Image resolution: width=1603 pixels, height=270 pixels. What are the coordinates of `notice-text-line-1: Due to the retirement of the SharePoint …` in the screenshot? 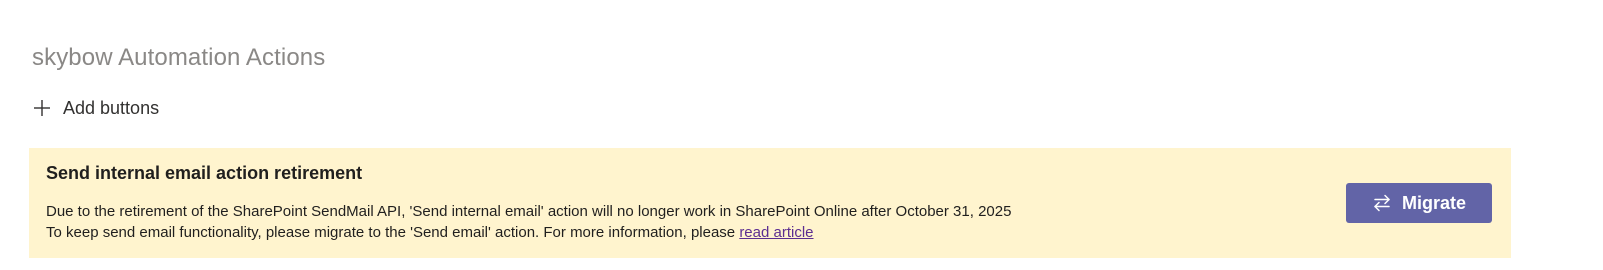 It's located at (529, 211).